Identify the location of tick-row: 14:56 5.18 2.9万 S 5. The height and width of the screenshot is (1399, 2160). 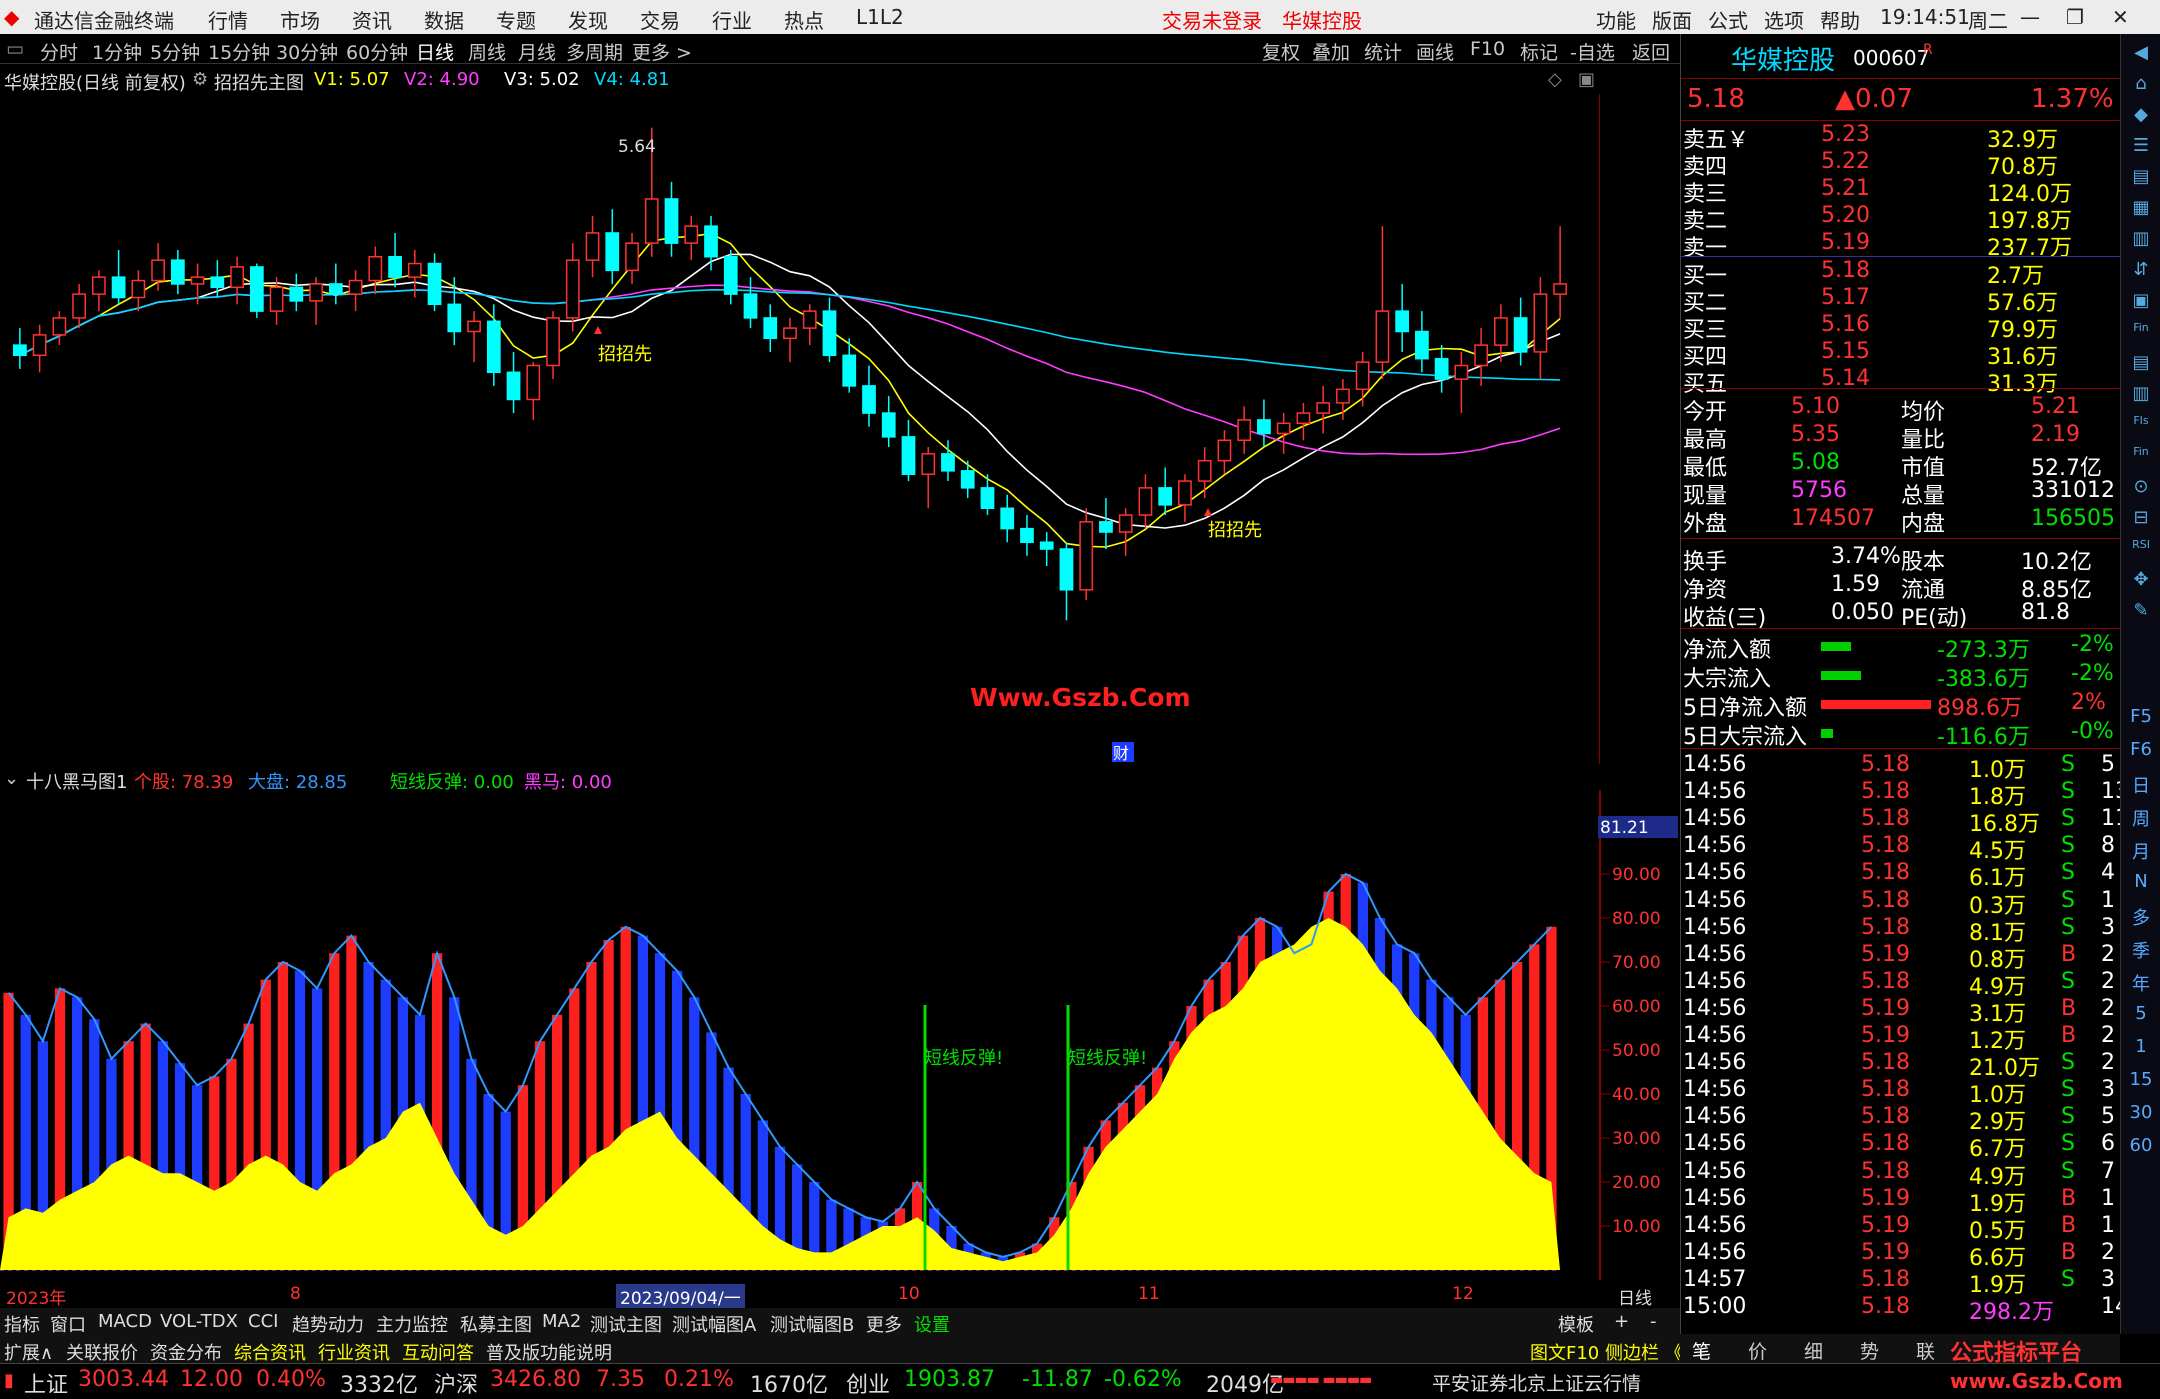
(1901, 1119).